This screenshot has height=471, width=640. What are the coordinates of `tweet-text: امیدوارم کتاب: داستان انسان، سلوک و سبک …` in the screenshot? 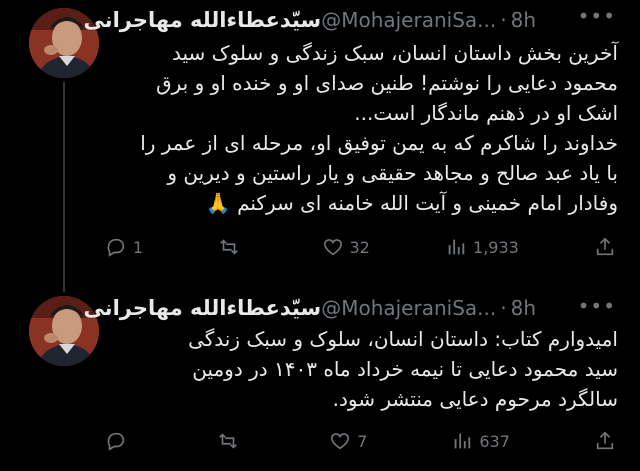 It's located at (368, 369).